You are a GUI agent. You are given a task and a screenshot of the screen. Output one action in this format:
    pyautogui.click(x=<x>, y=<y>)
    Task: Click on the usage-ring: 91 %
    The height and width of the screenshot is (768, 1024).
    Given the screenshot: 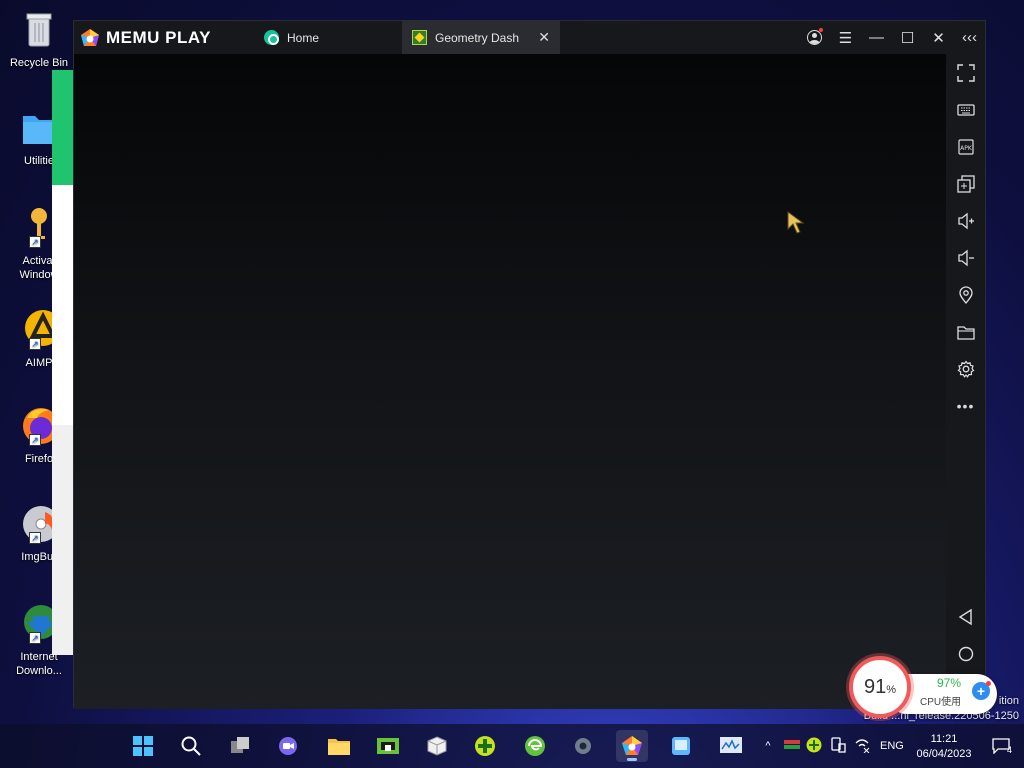 What is the action you would take?
    pyautogui.click(x=880, y=687)
    